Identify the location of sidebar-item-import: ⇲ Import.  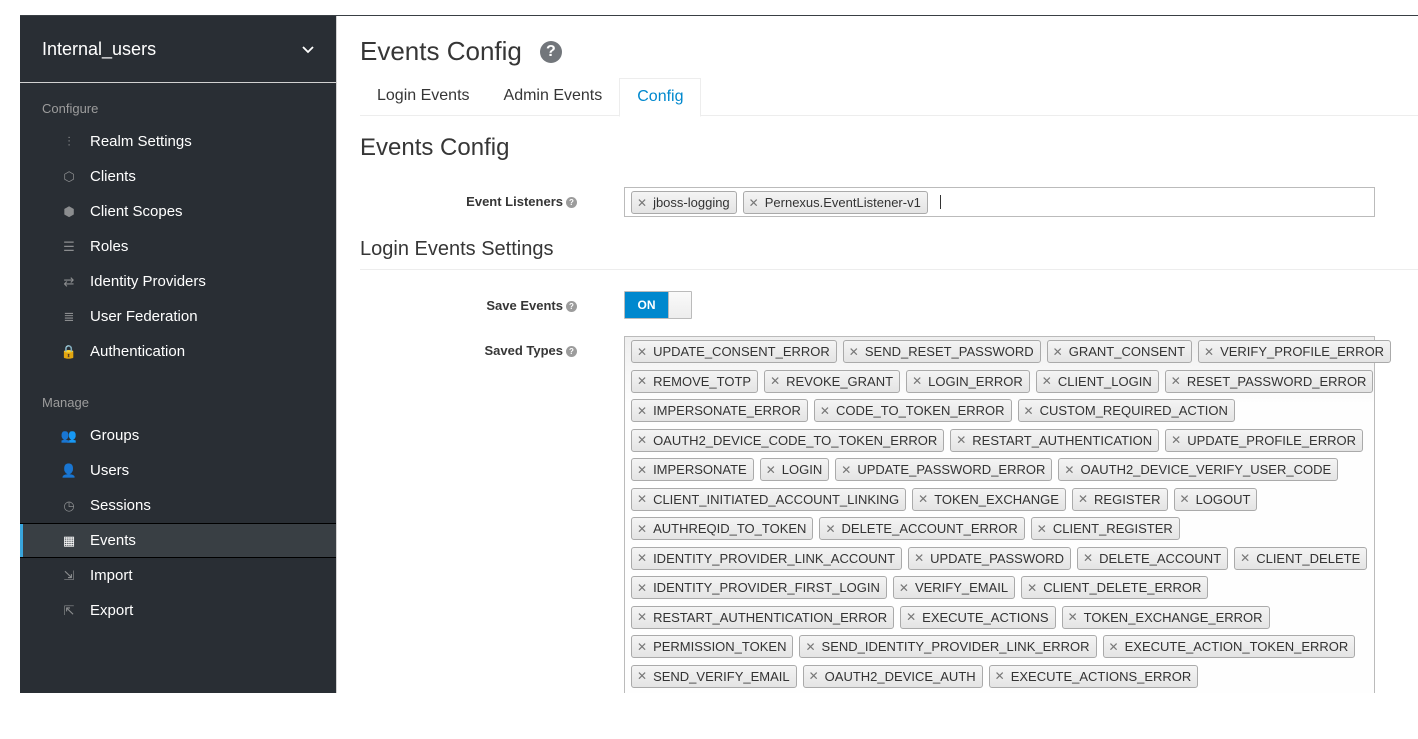
(178, 575).